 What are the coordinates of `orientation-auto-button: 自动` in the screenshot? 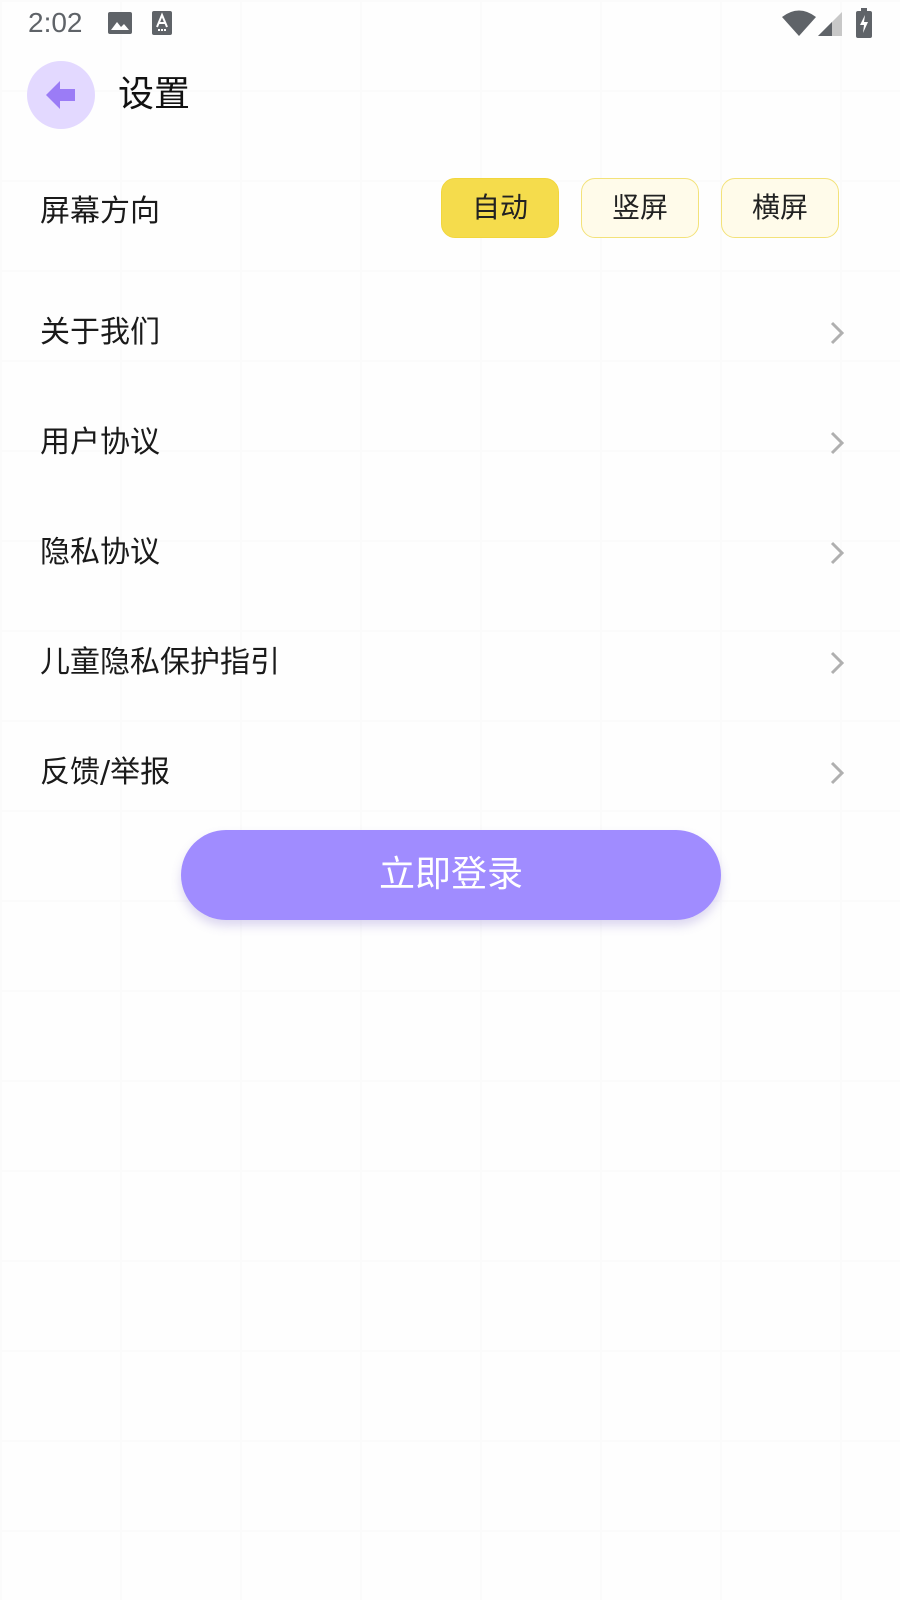 It's located at (500, 208).